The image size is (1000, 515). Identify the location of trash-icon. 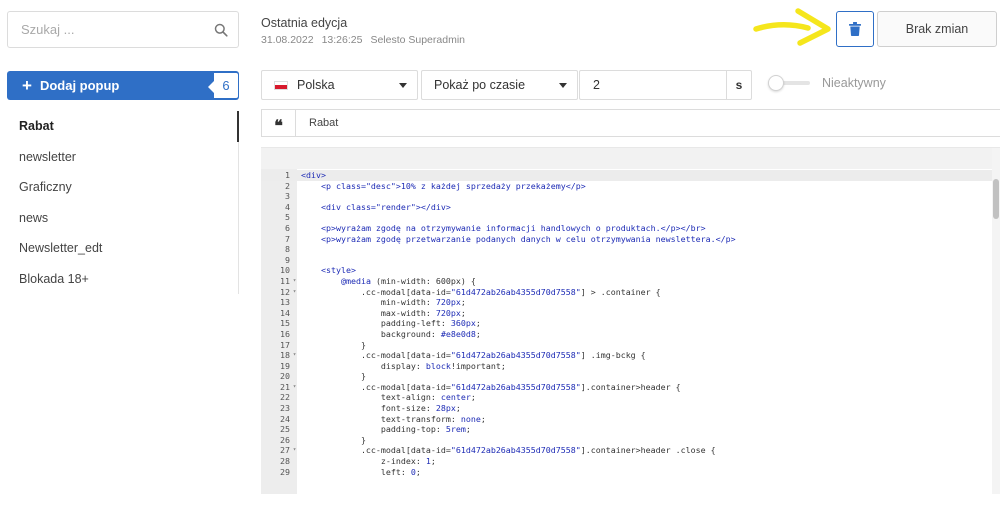
(855, 29).